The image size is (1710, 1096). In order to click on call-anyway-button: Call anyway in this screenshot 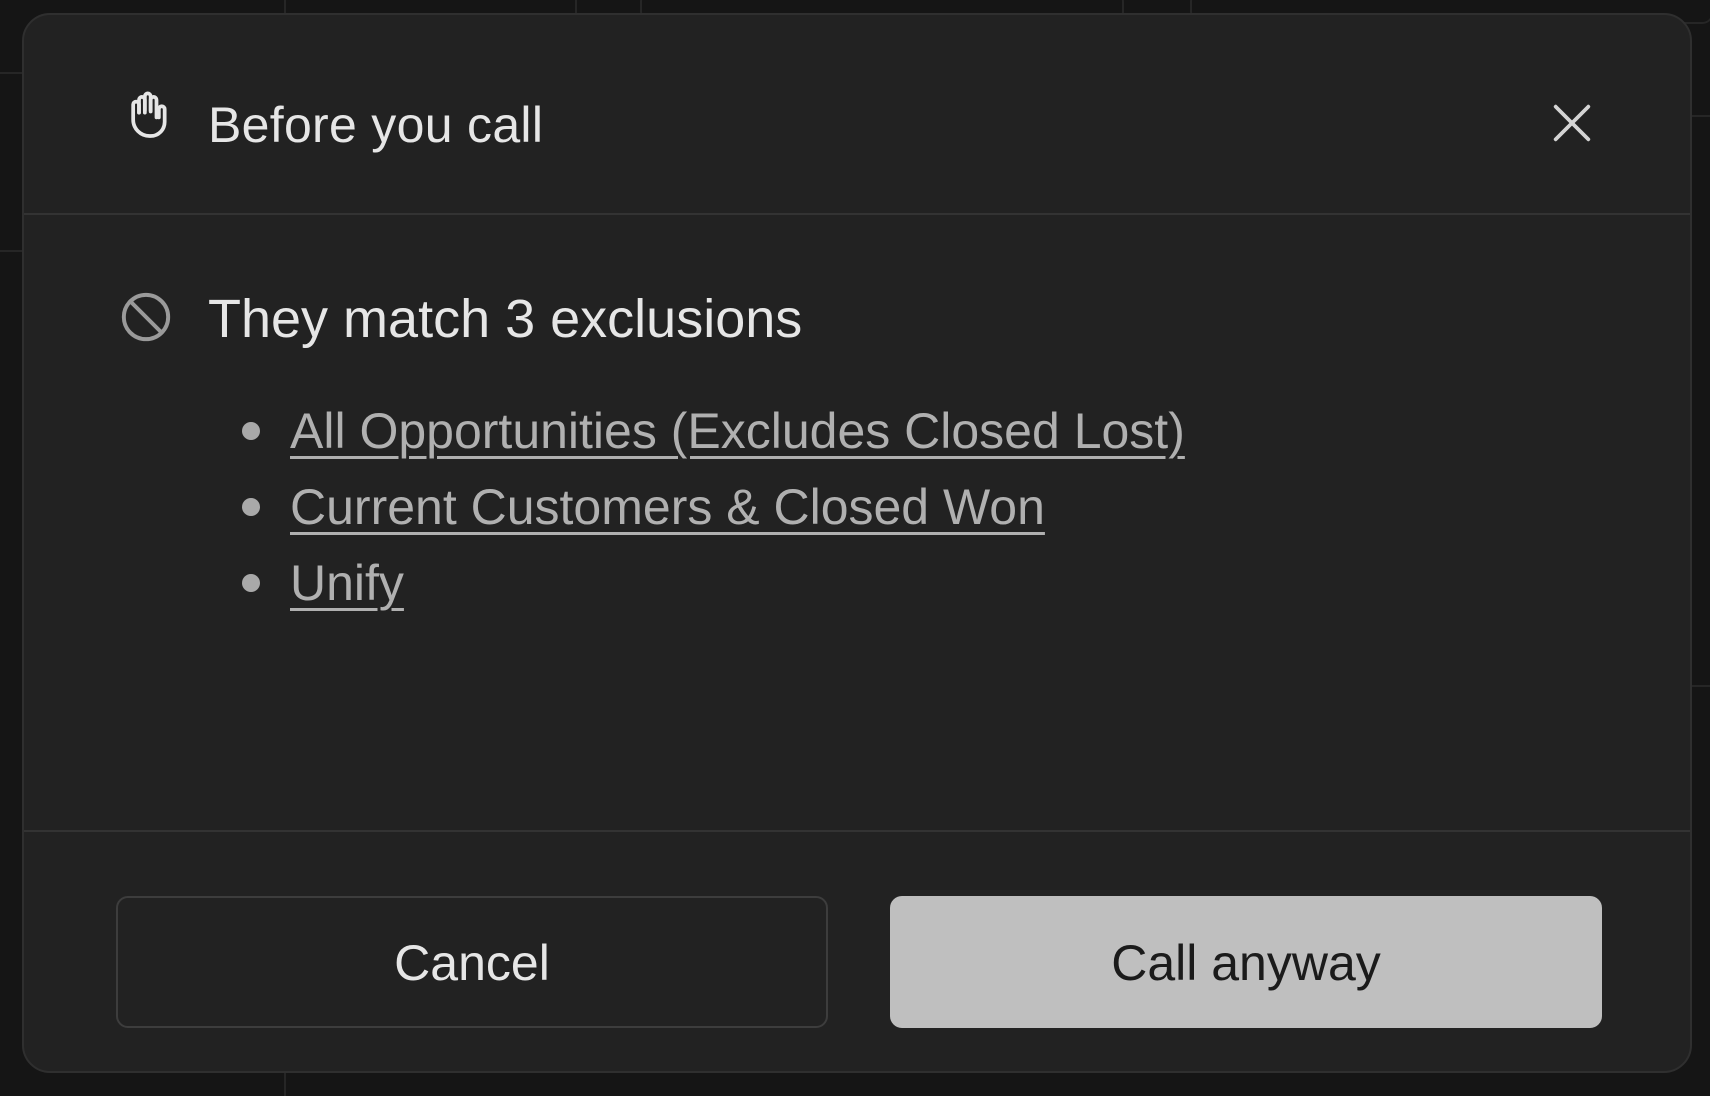, I will do `click(1246, 962)`.